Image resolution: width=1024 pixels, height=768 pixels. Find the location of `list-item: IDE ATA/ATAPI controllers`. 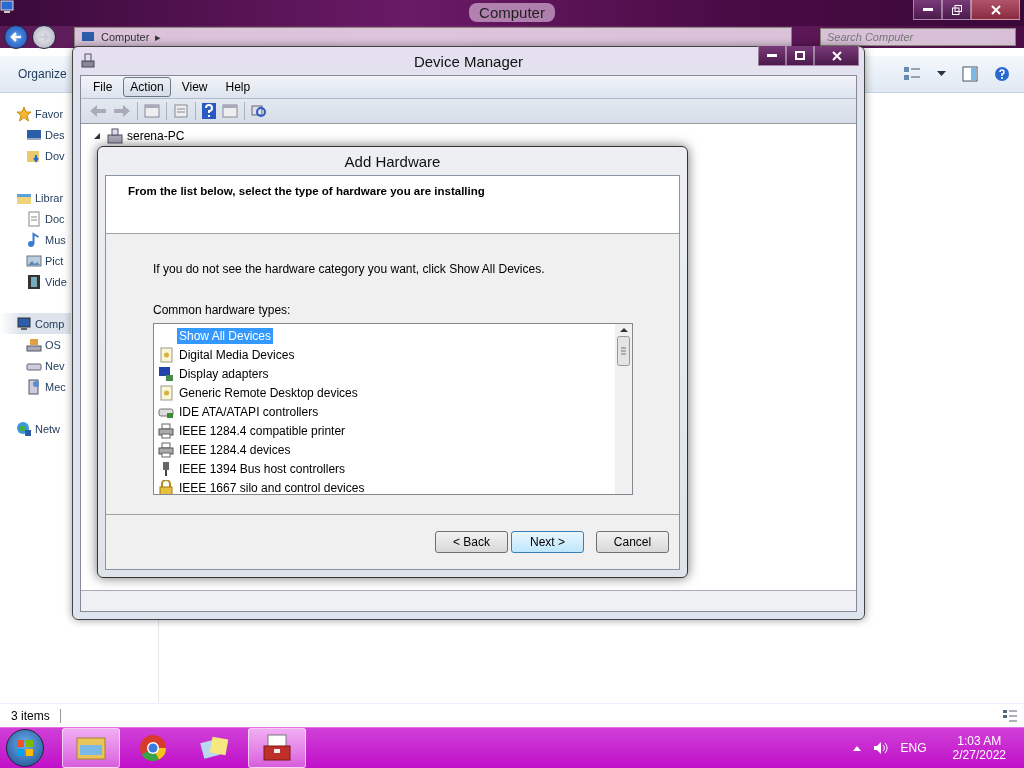

list-item: IDE ATA/ATAPI controllers is located at coordinates (386, 411).